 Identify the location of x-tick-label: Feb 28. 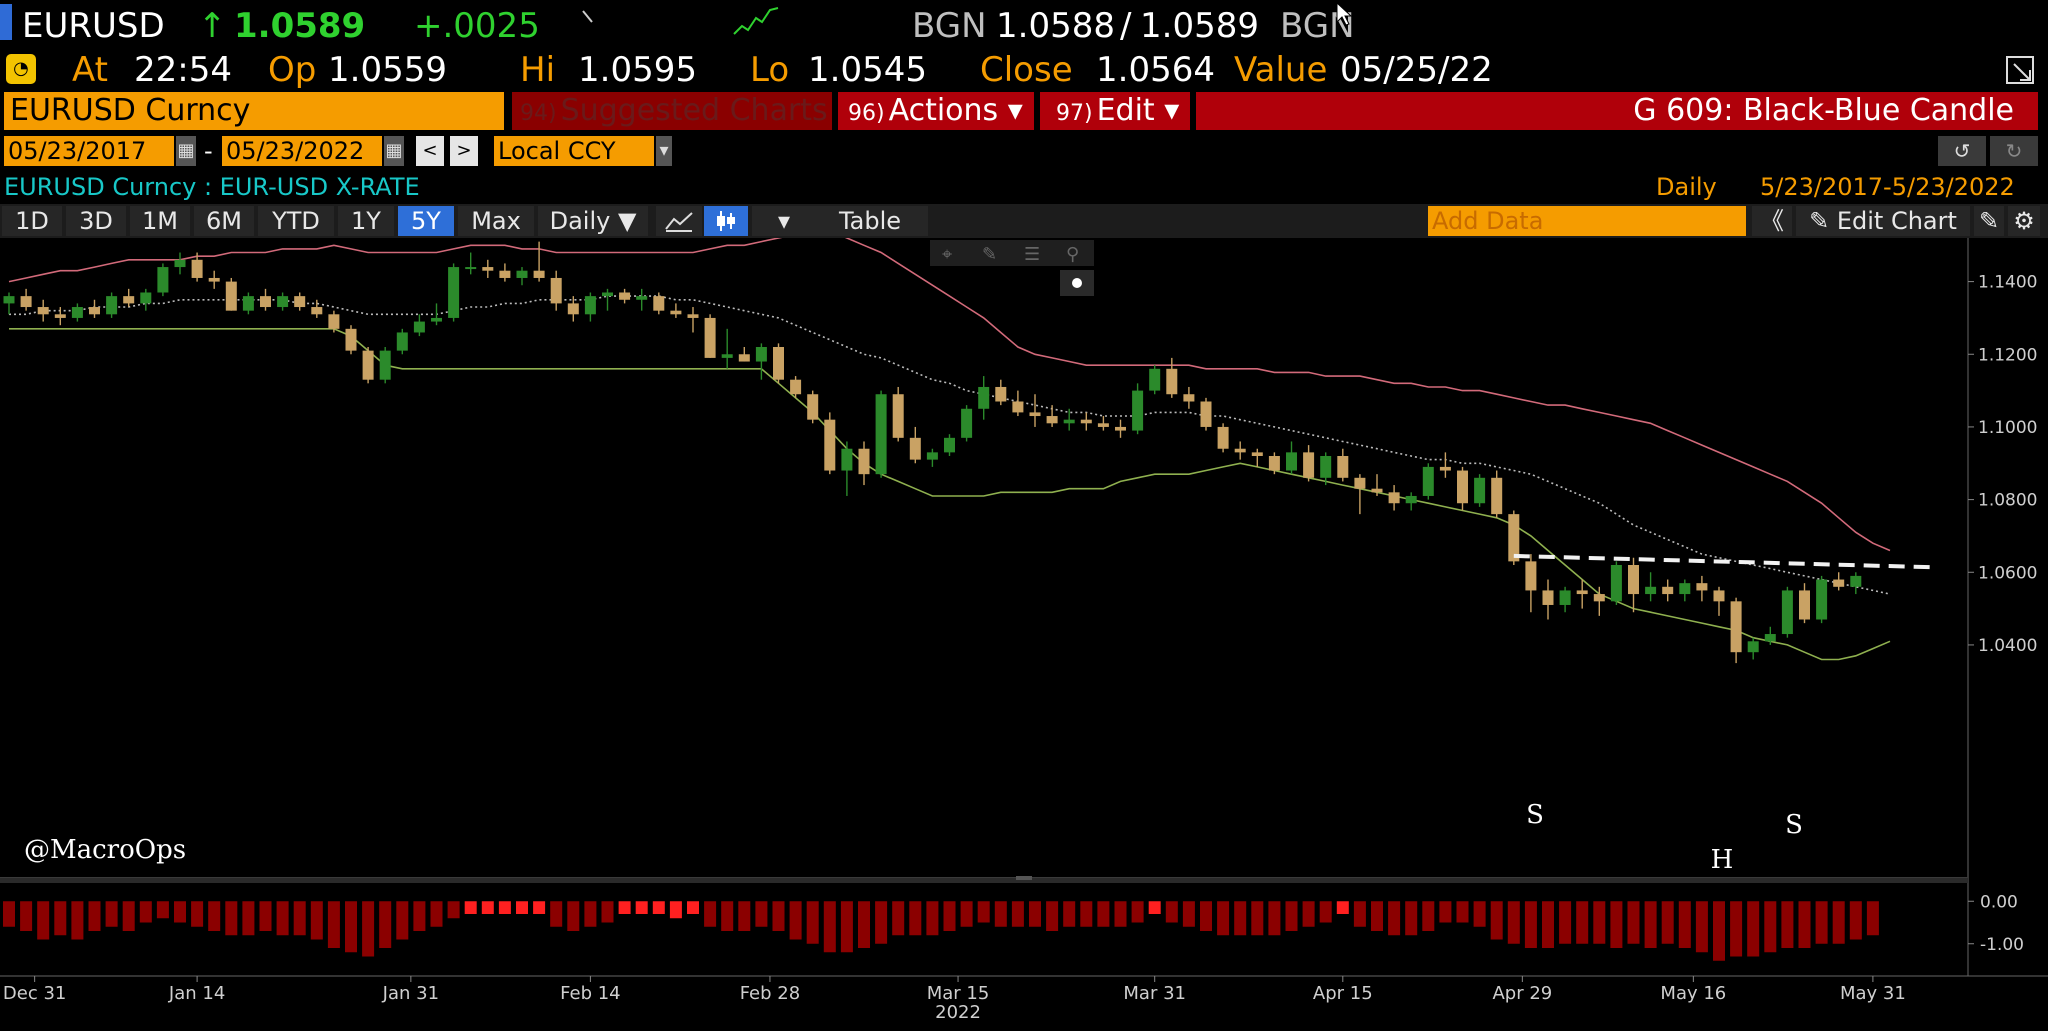
(770, 993).